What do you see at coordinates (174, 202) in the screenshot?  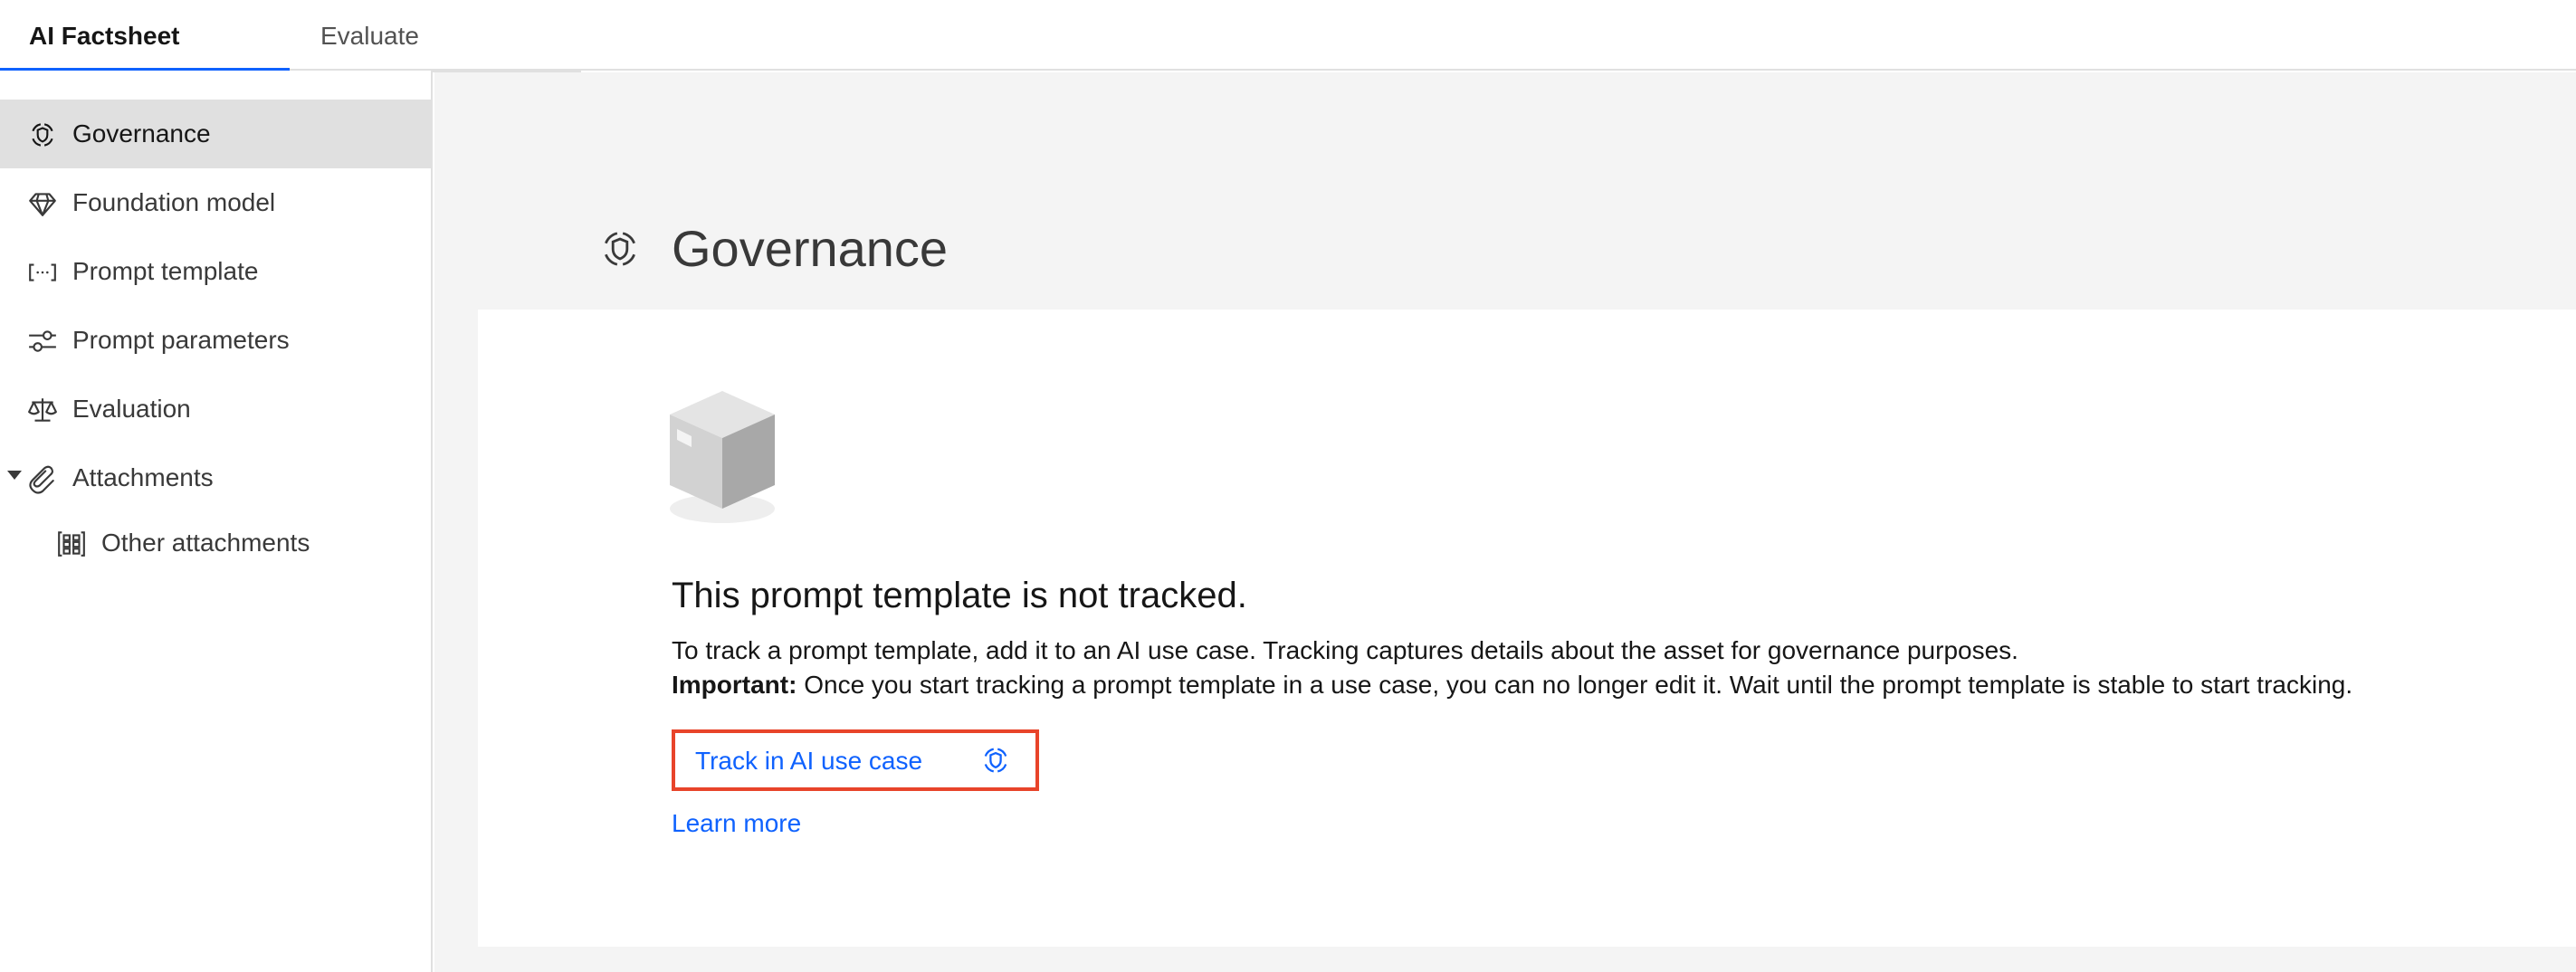 I see `sidebar-item-label: Foundation model` at bounding box center [174, 202].